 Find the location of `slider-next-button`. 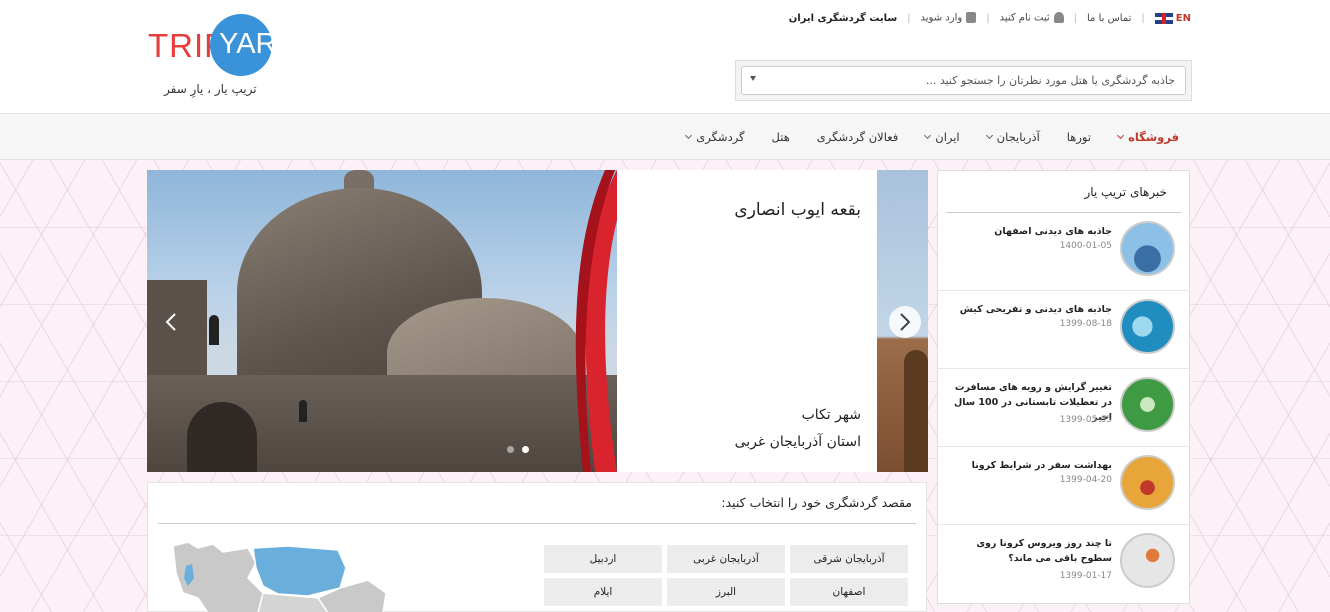

slider-next-button is located at coordinates (905, 322).